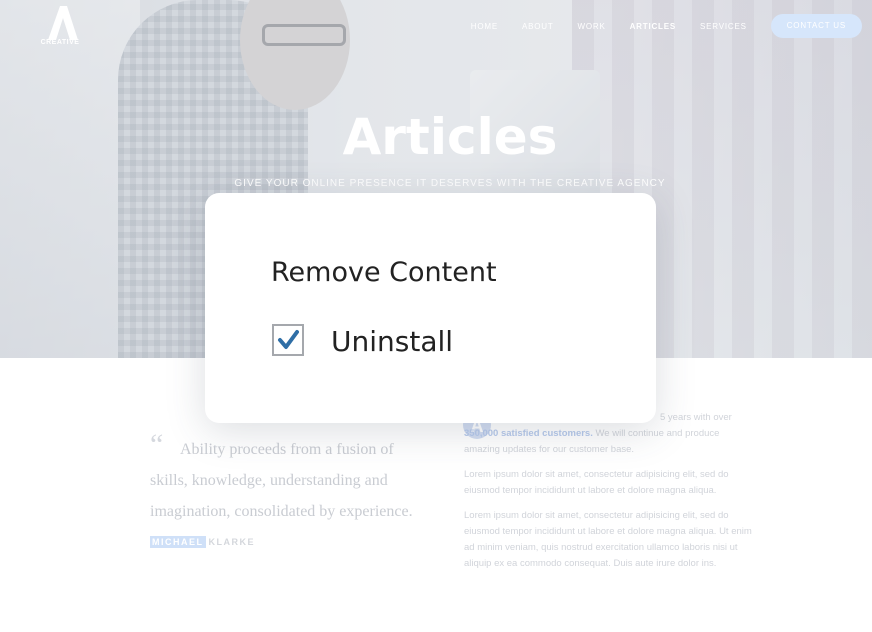 The width and height of the screenshot is (872, 632). I want to click on author-first-name: MICHAEL, so click(178, 542).